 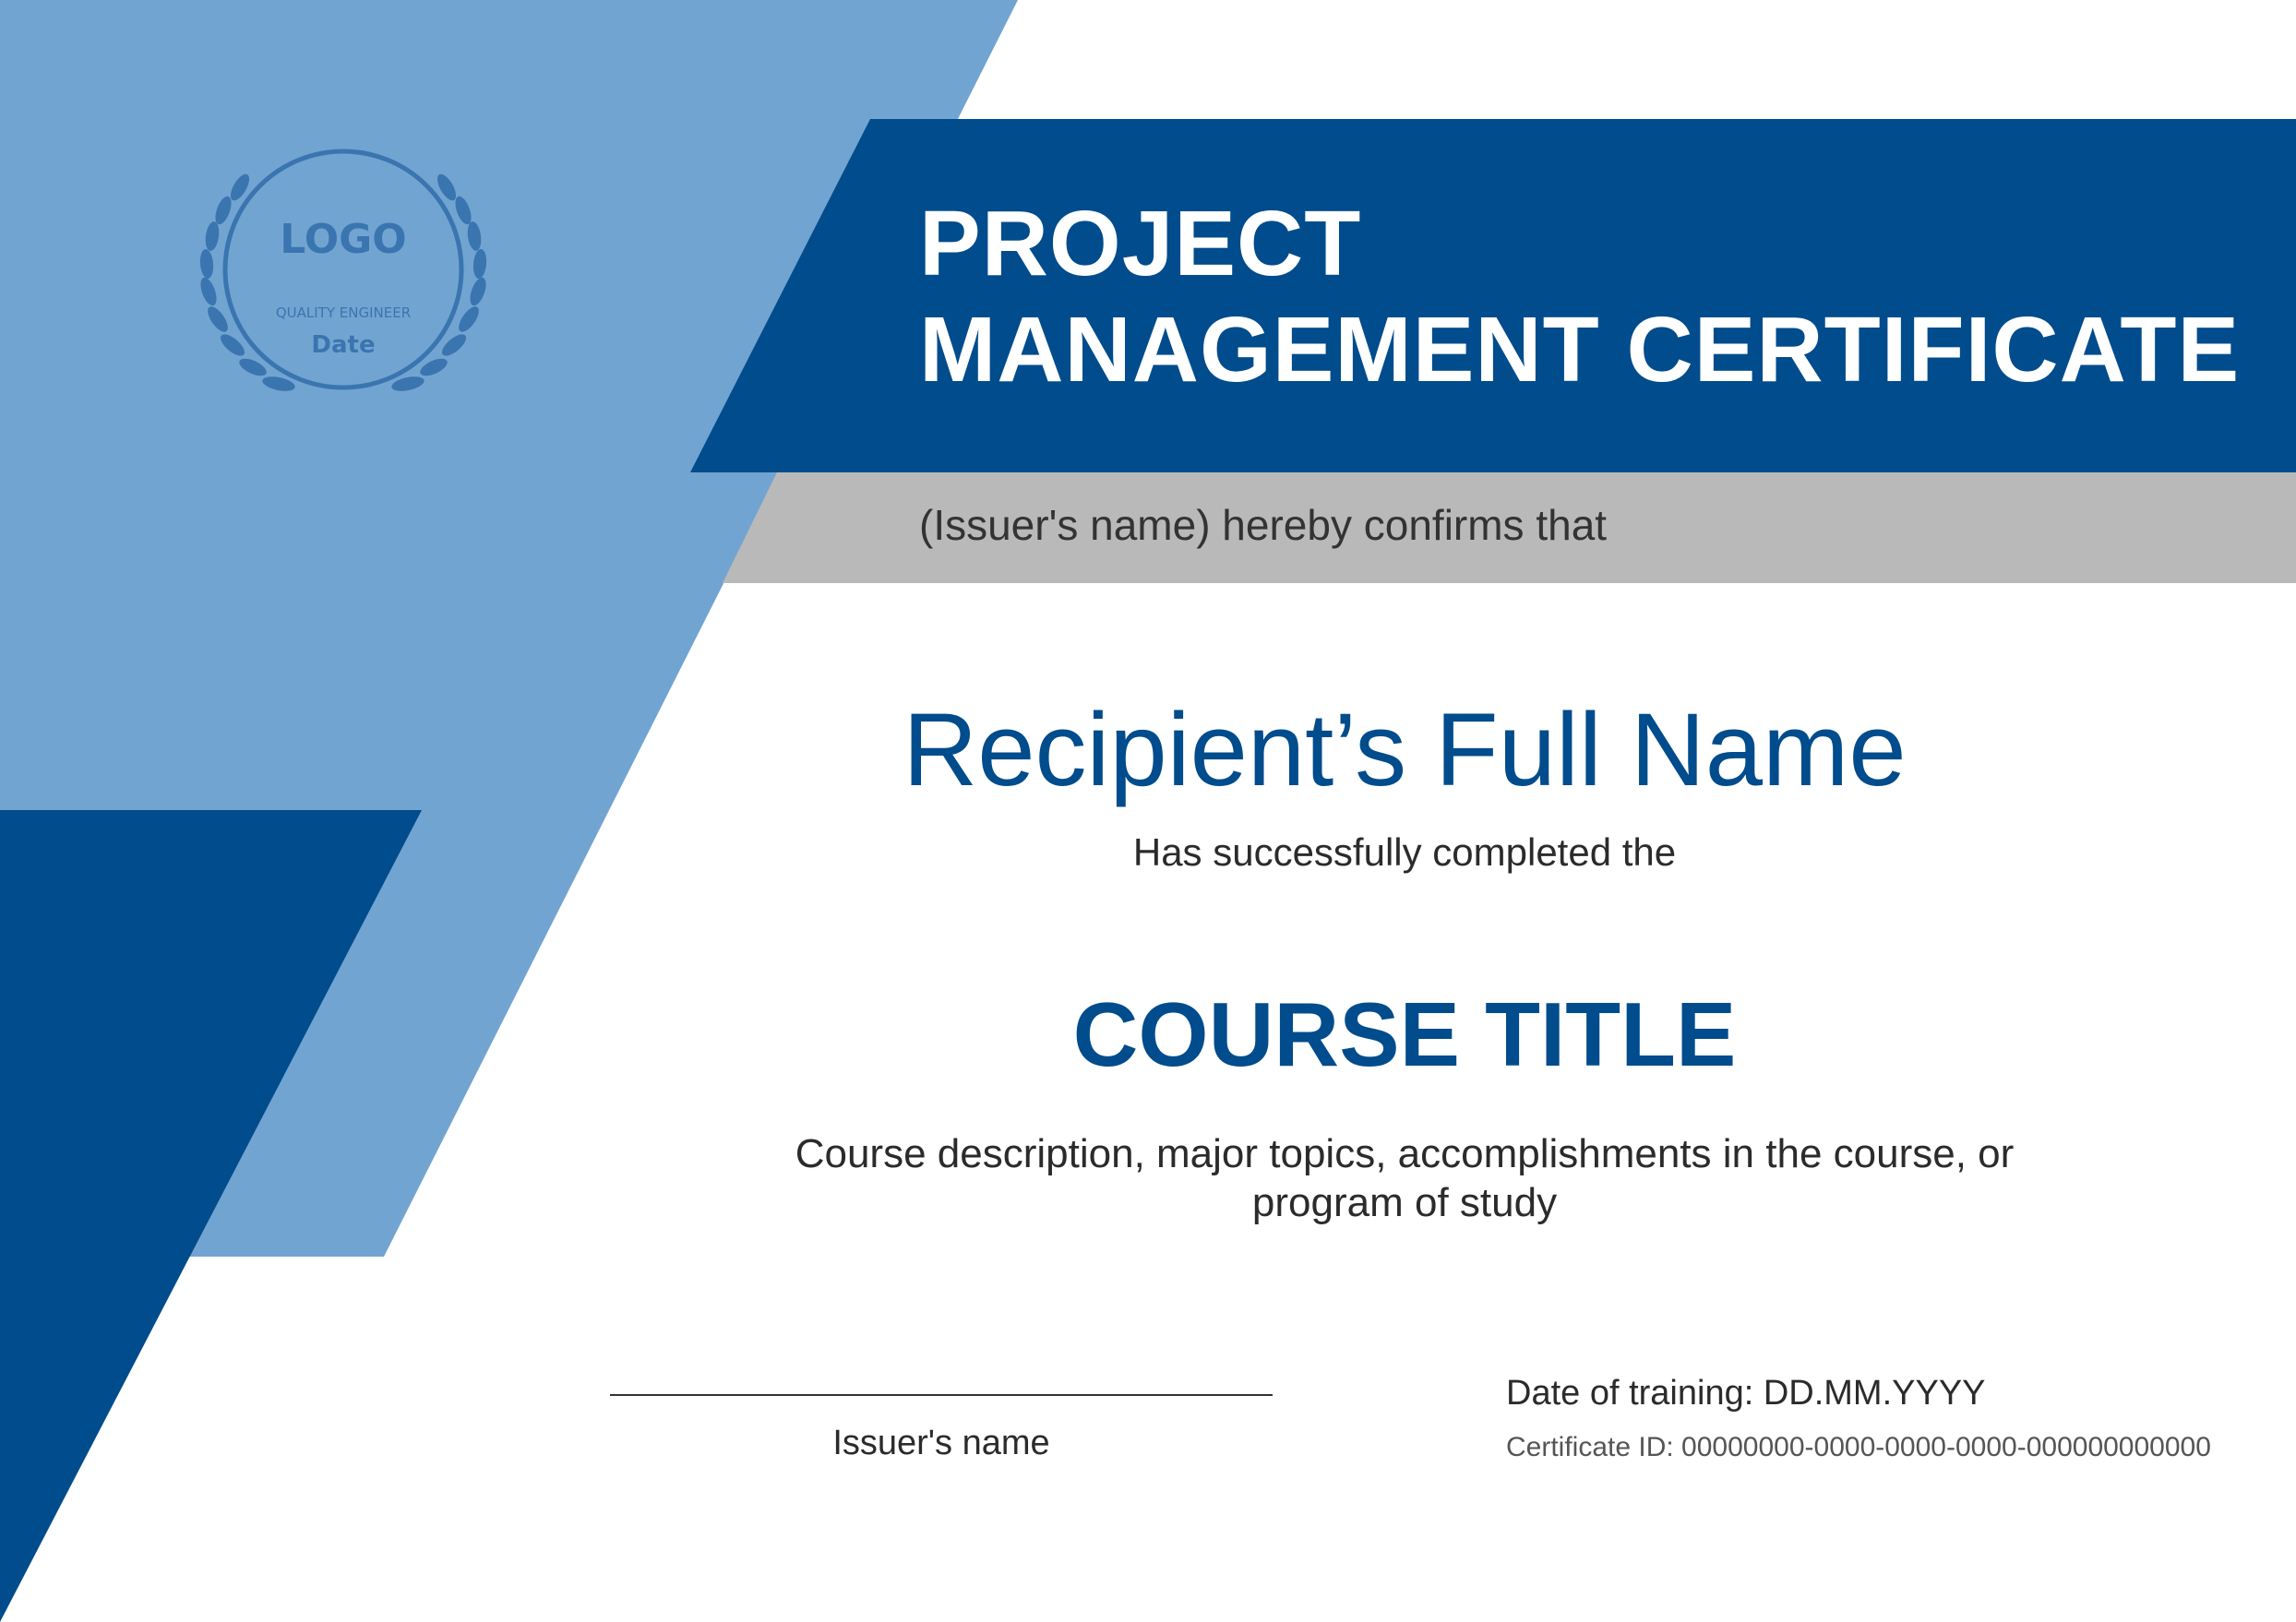 I want to click on issuer-confirmation: (Issuer's name) hereby confirms that, so click(x=1263, y=525).